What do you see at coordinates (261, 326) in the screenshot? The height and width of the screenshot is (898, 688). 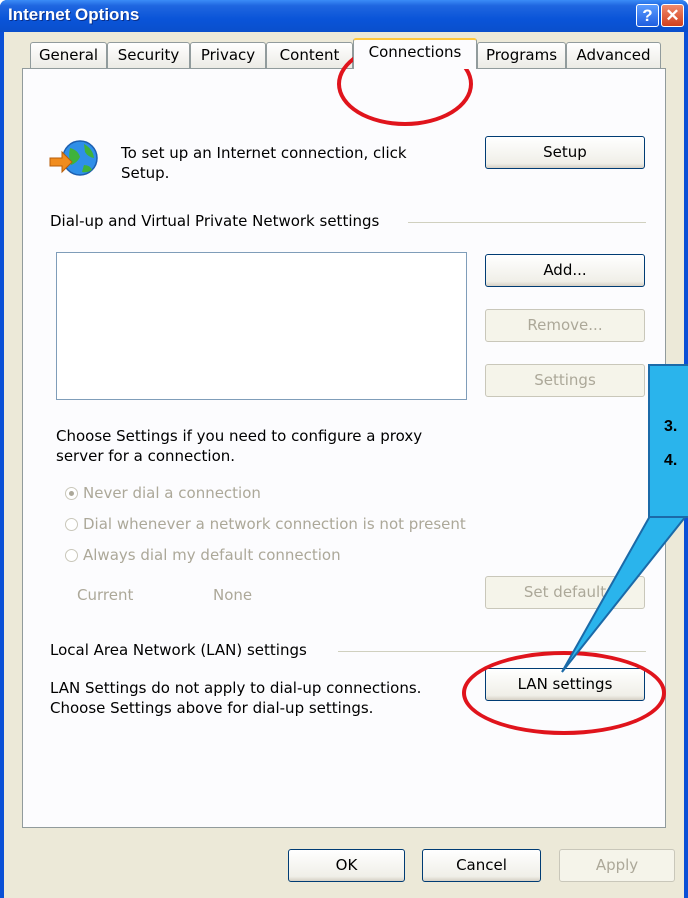 I see `connections-list` at bounding box center [261, 326].